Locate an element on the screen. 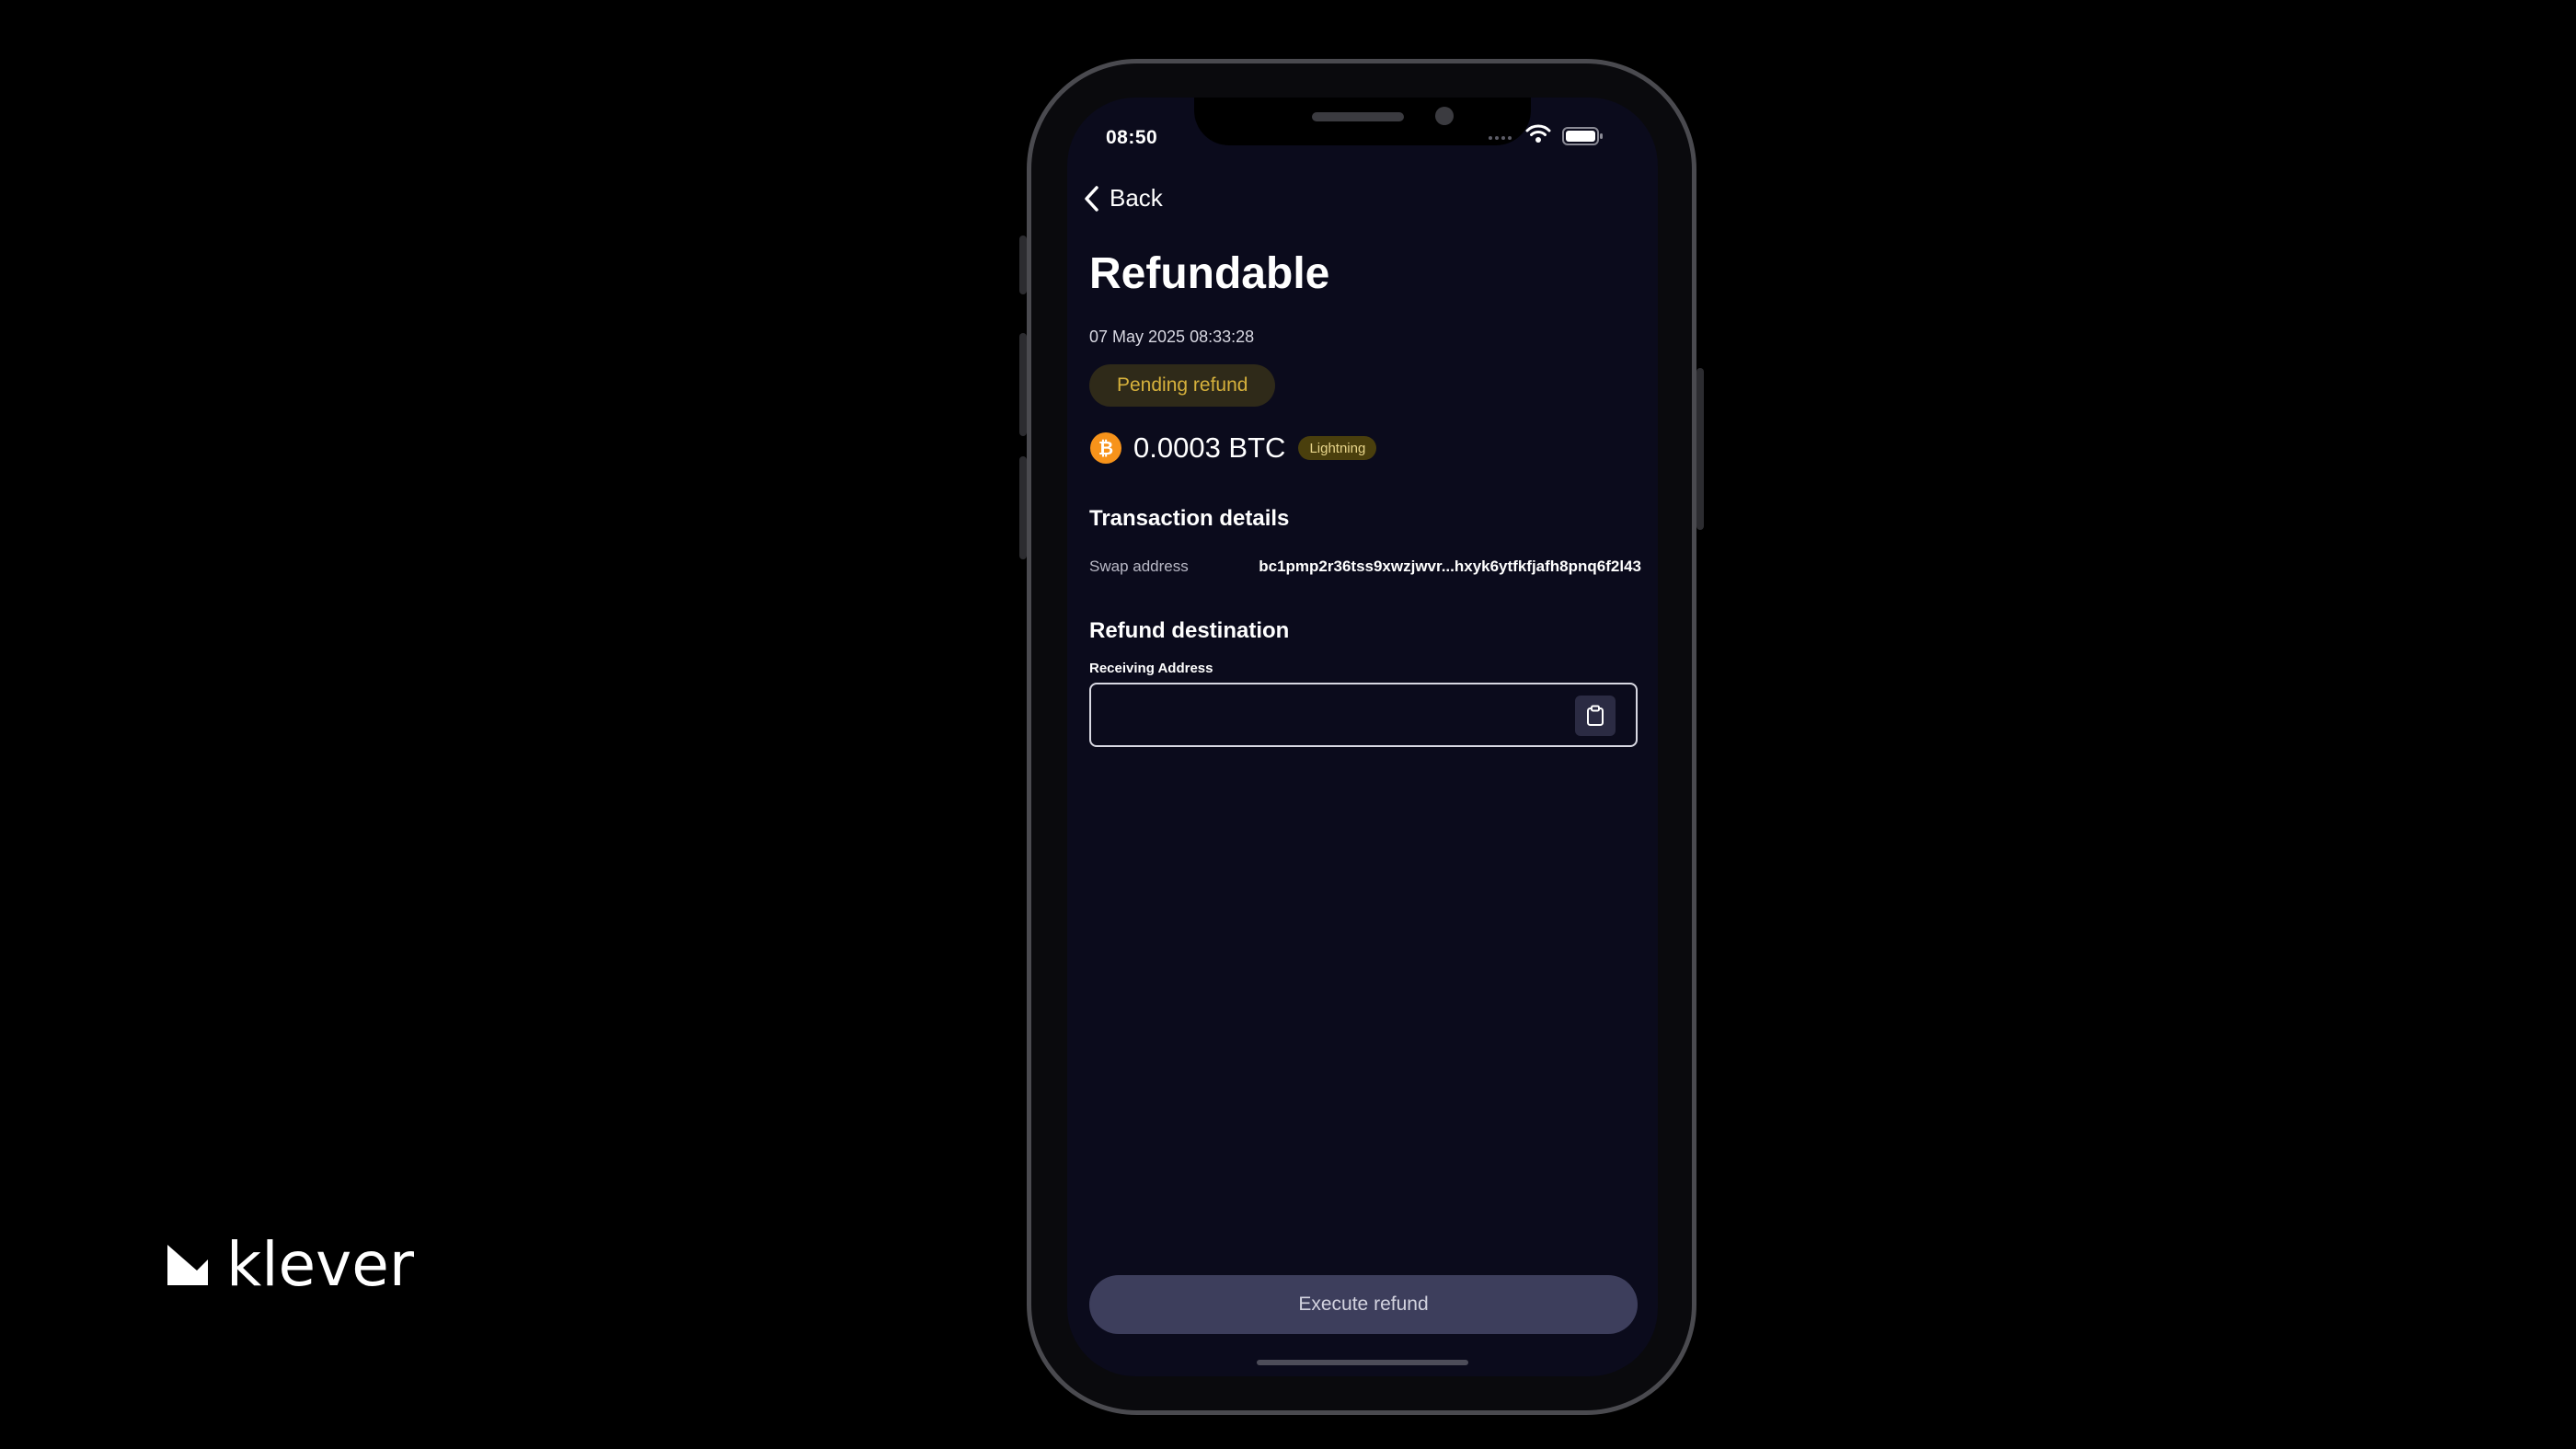  receiving-address-field is located at coordinates (1363, 715).